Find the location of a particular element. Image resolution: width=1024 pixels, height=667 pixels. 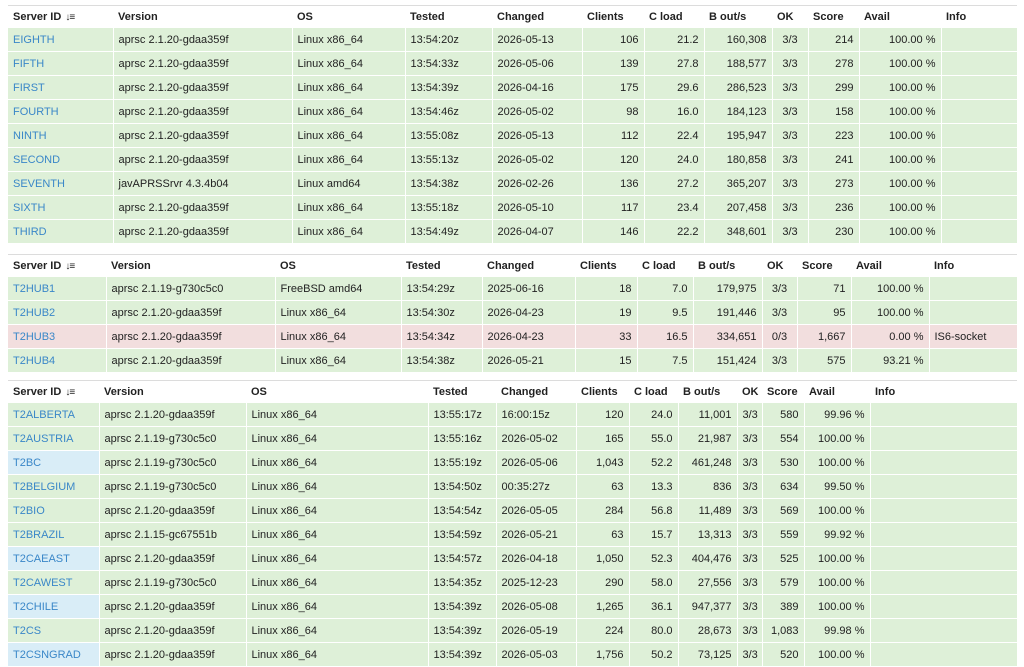

cell-avail: 99.92 % is located at coordinates (837, 534).